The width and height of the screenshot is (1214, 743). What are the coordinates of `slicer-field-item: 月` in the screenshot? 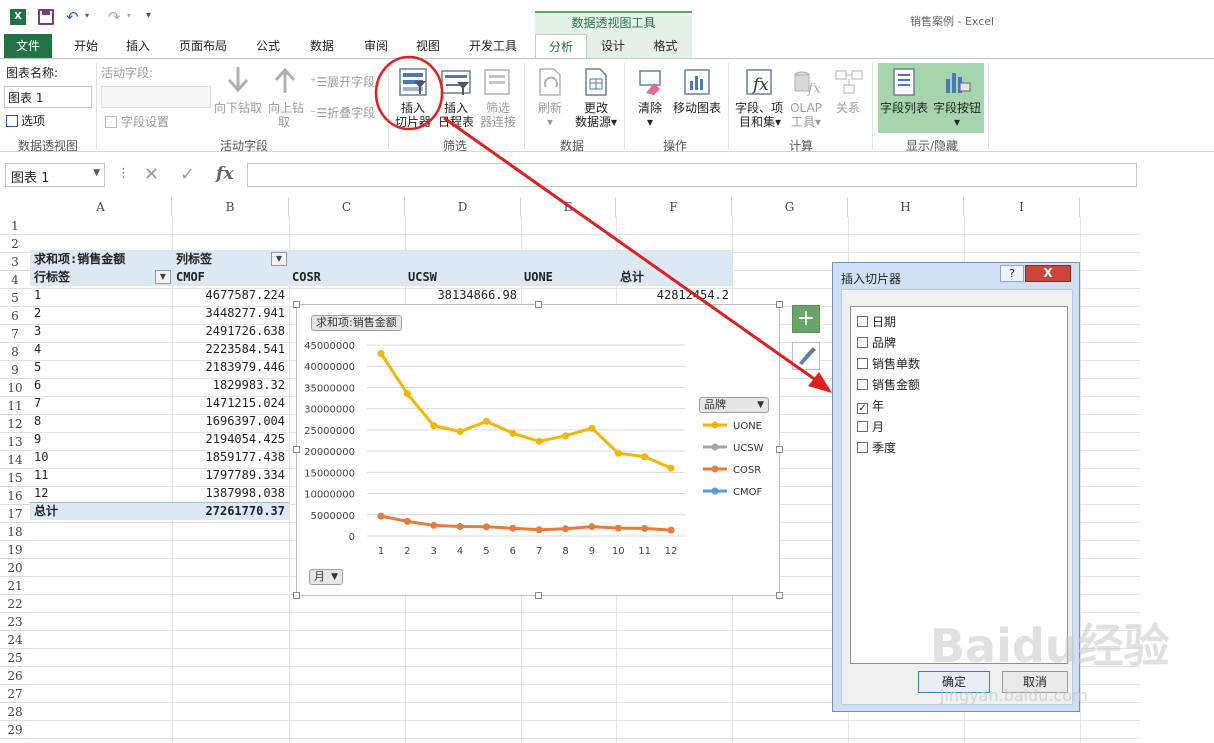 It's located at (870, 427).